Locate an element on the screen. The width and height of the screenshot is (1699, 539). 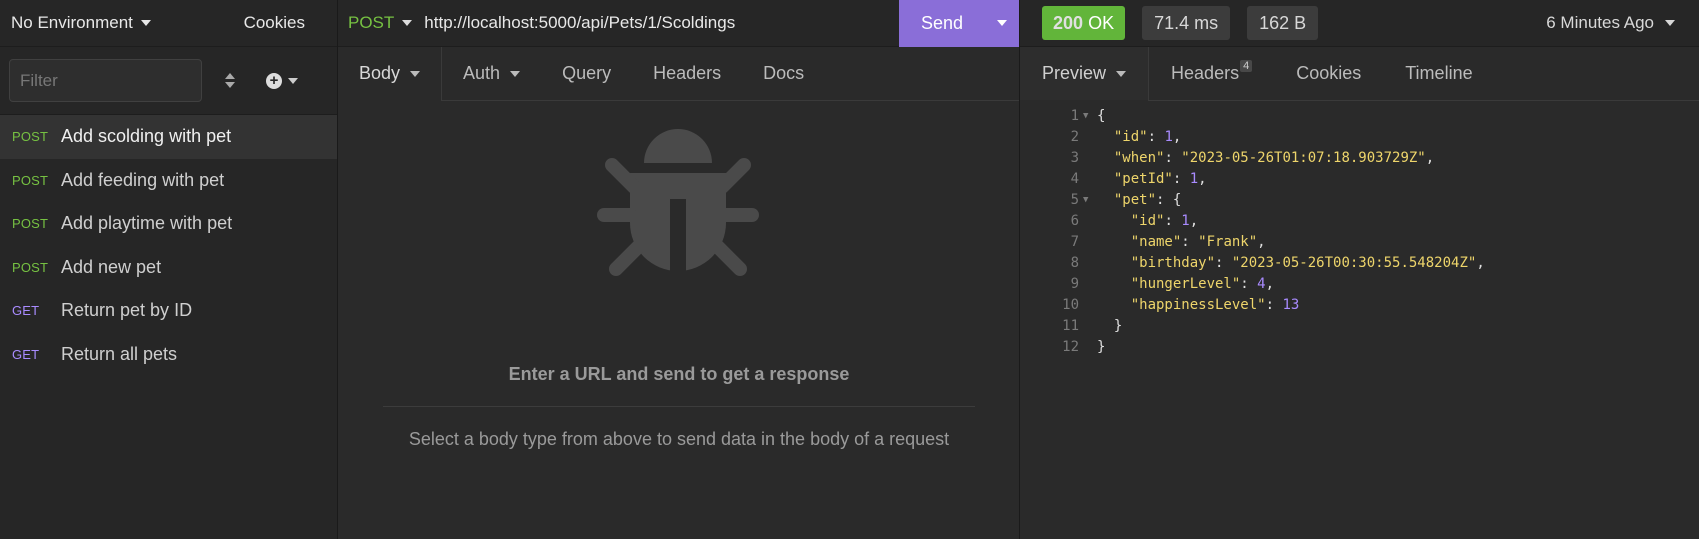
line-number: 9 is located at coordinates (1074, 284).